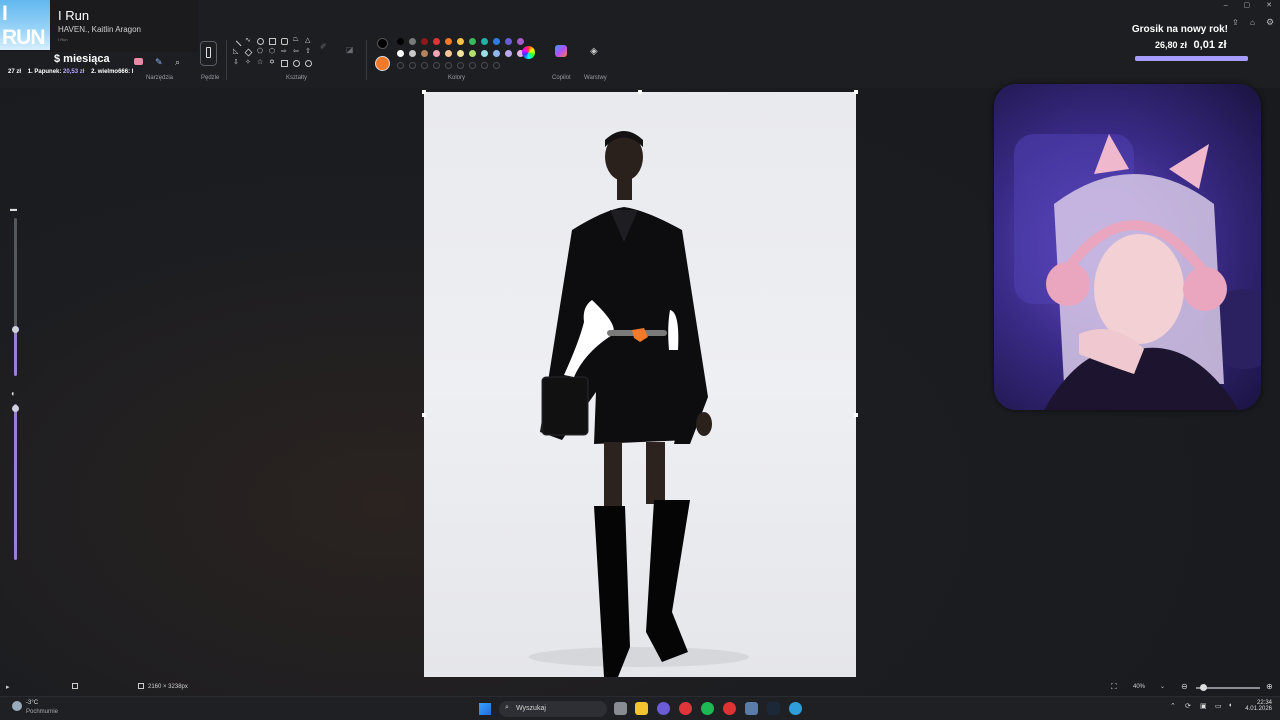 The width and height of the screenshot is (1280, 720). I want to click on close-button: ✕, so click(1269, 5).